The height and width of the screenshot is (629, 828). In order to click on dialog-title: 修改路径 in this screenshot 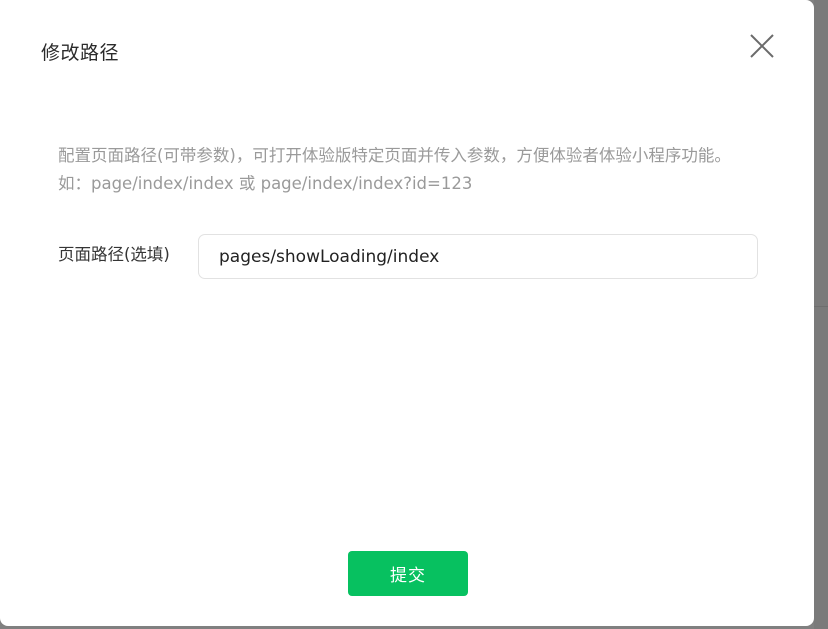, I will do `click(80, 53)`.